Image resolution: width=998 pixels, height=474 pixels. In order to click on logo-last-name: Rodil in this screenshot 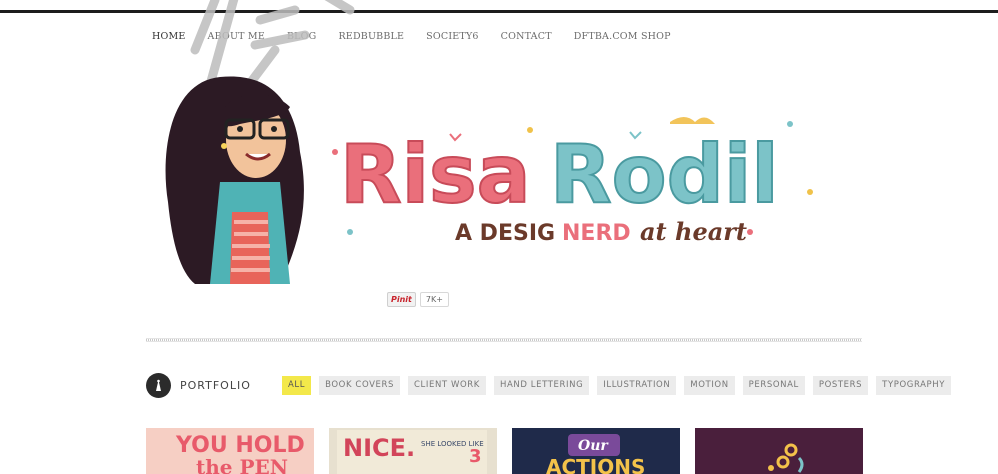, I will do `click(664, 174)`.